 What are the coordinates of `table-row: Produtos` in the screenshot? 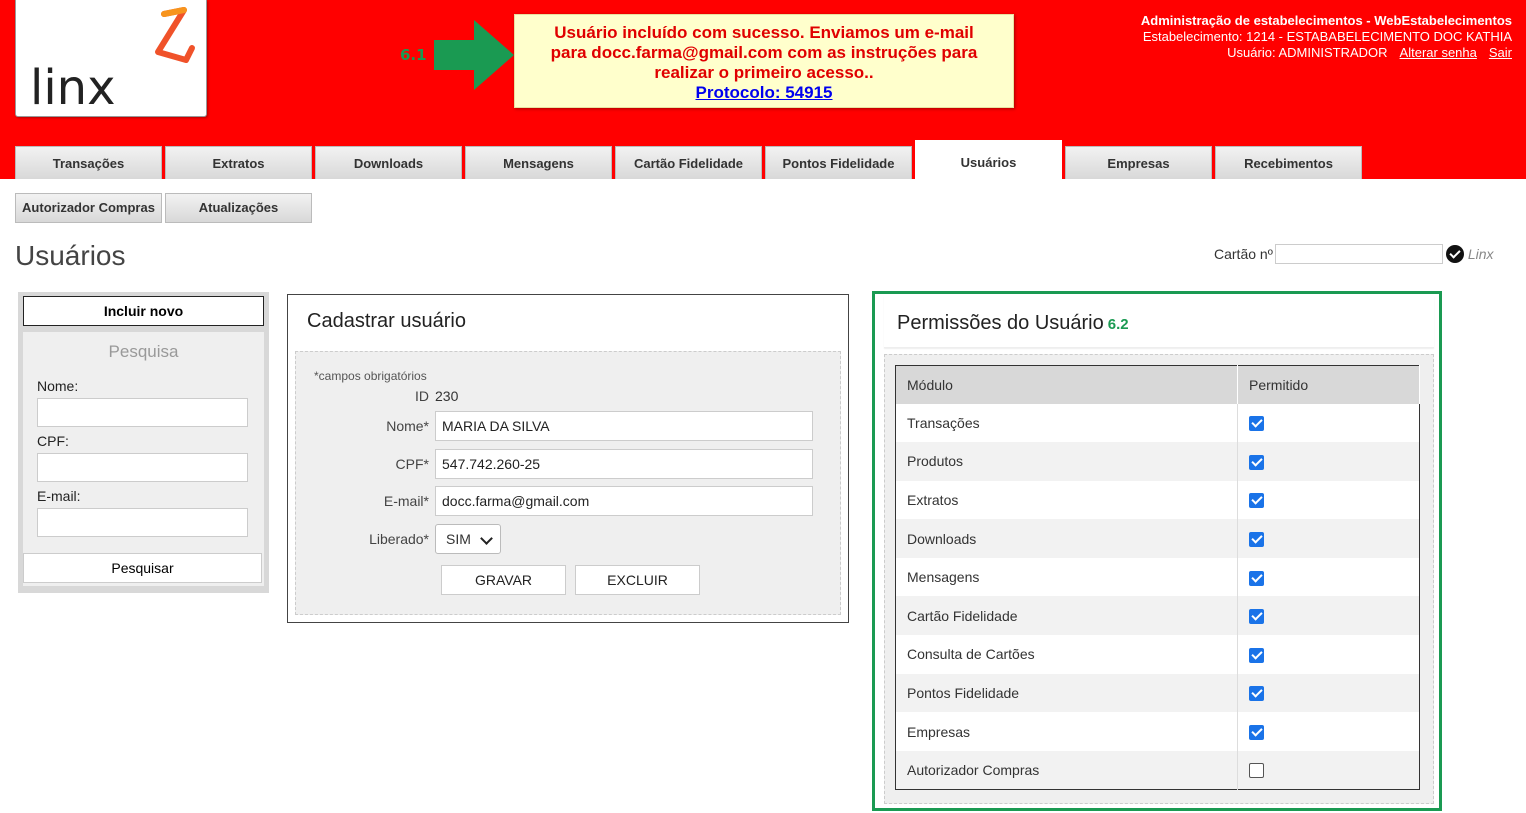 It's located at (1157, 461).